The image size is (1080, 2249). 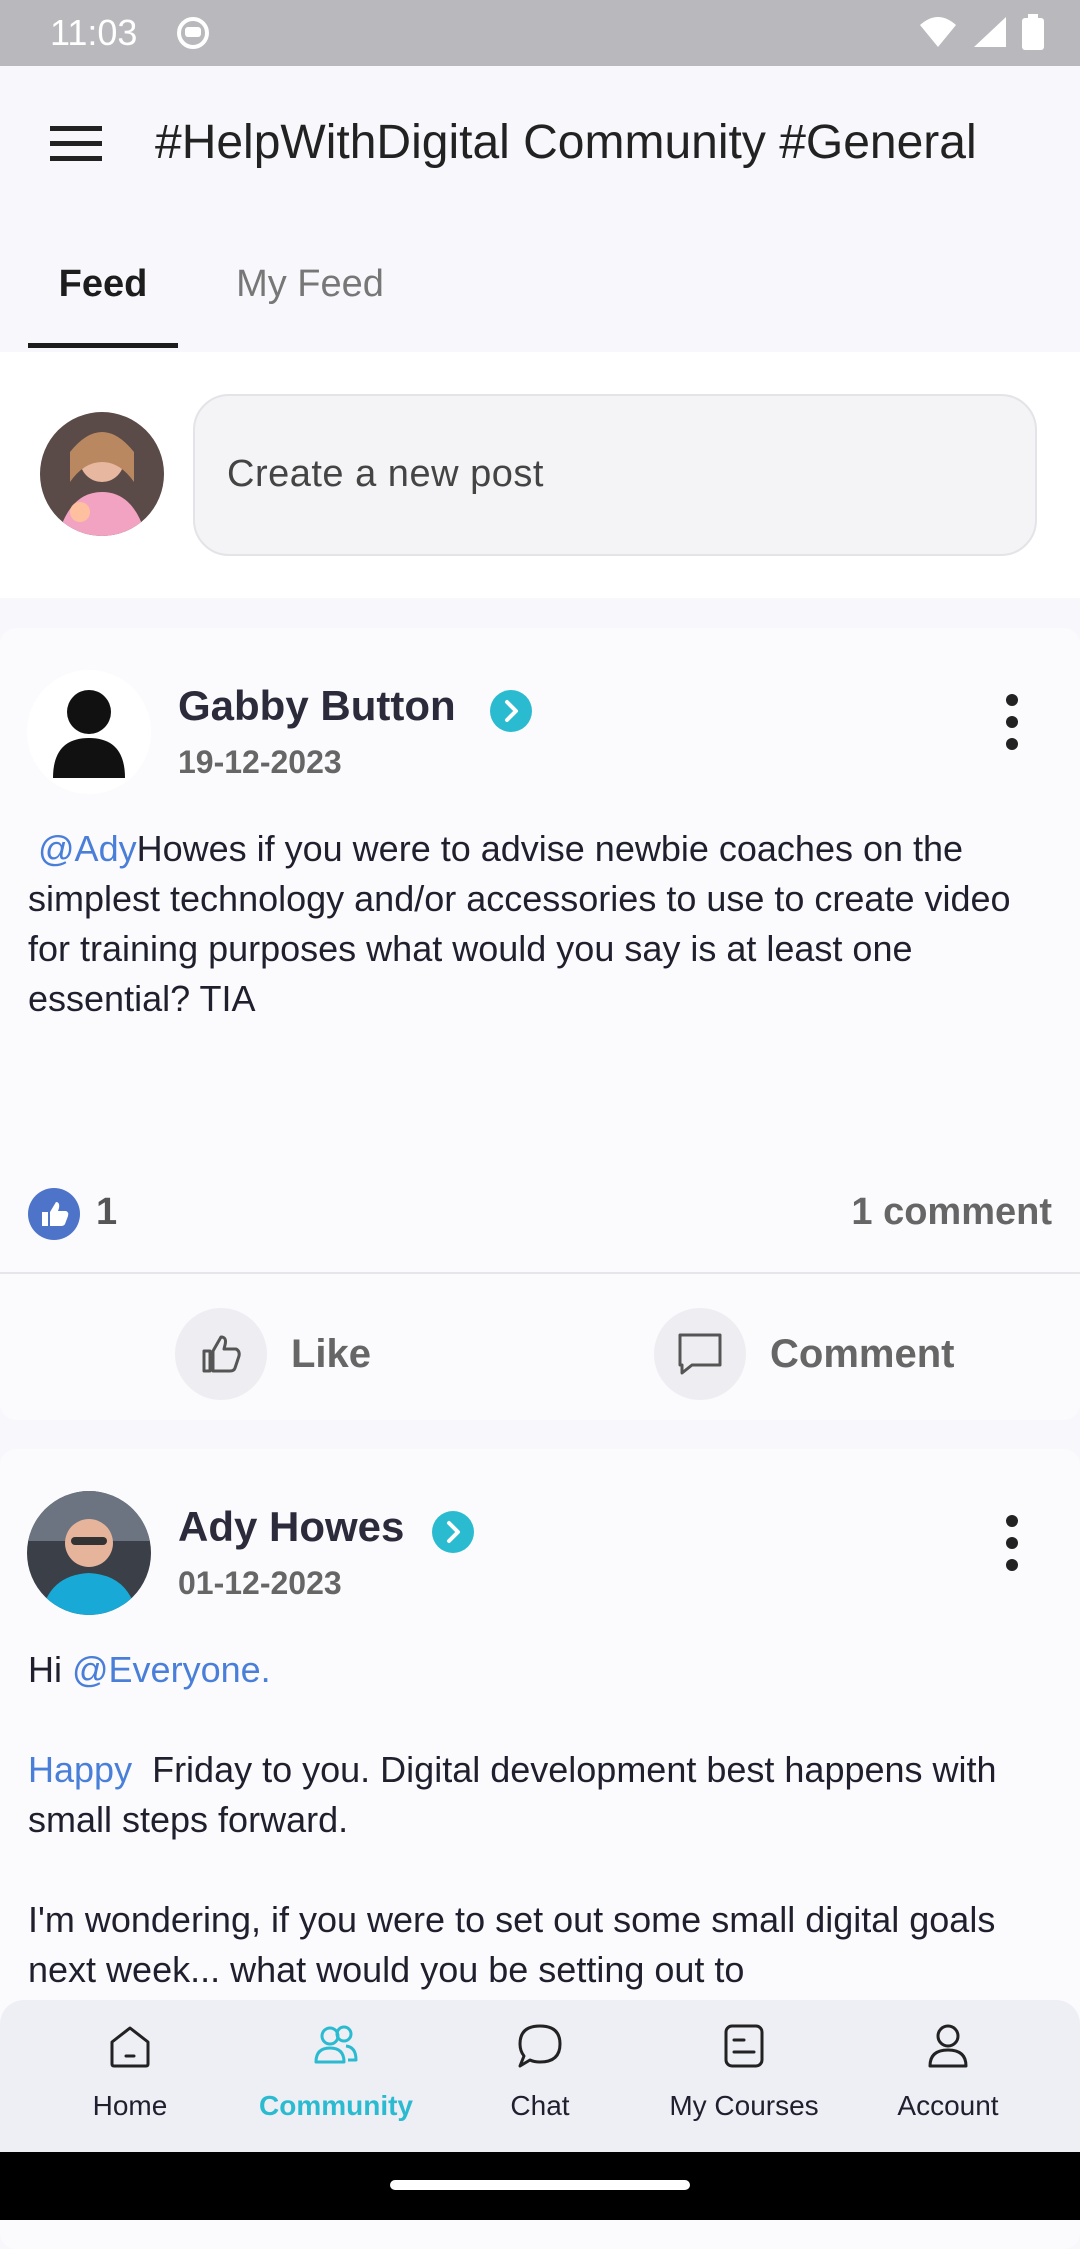 What do you see at coordinates (951, 1212) in the screenshot?
I see `comment-count: 1 comment` at bounding box center [951, 1212].